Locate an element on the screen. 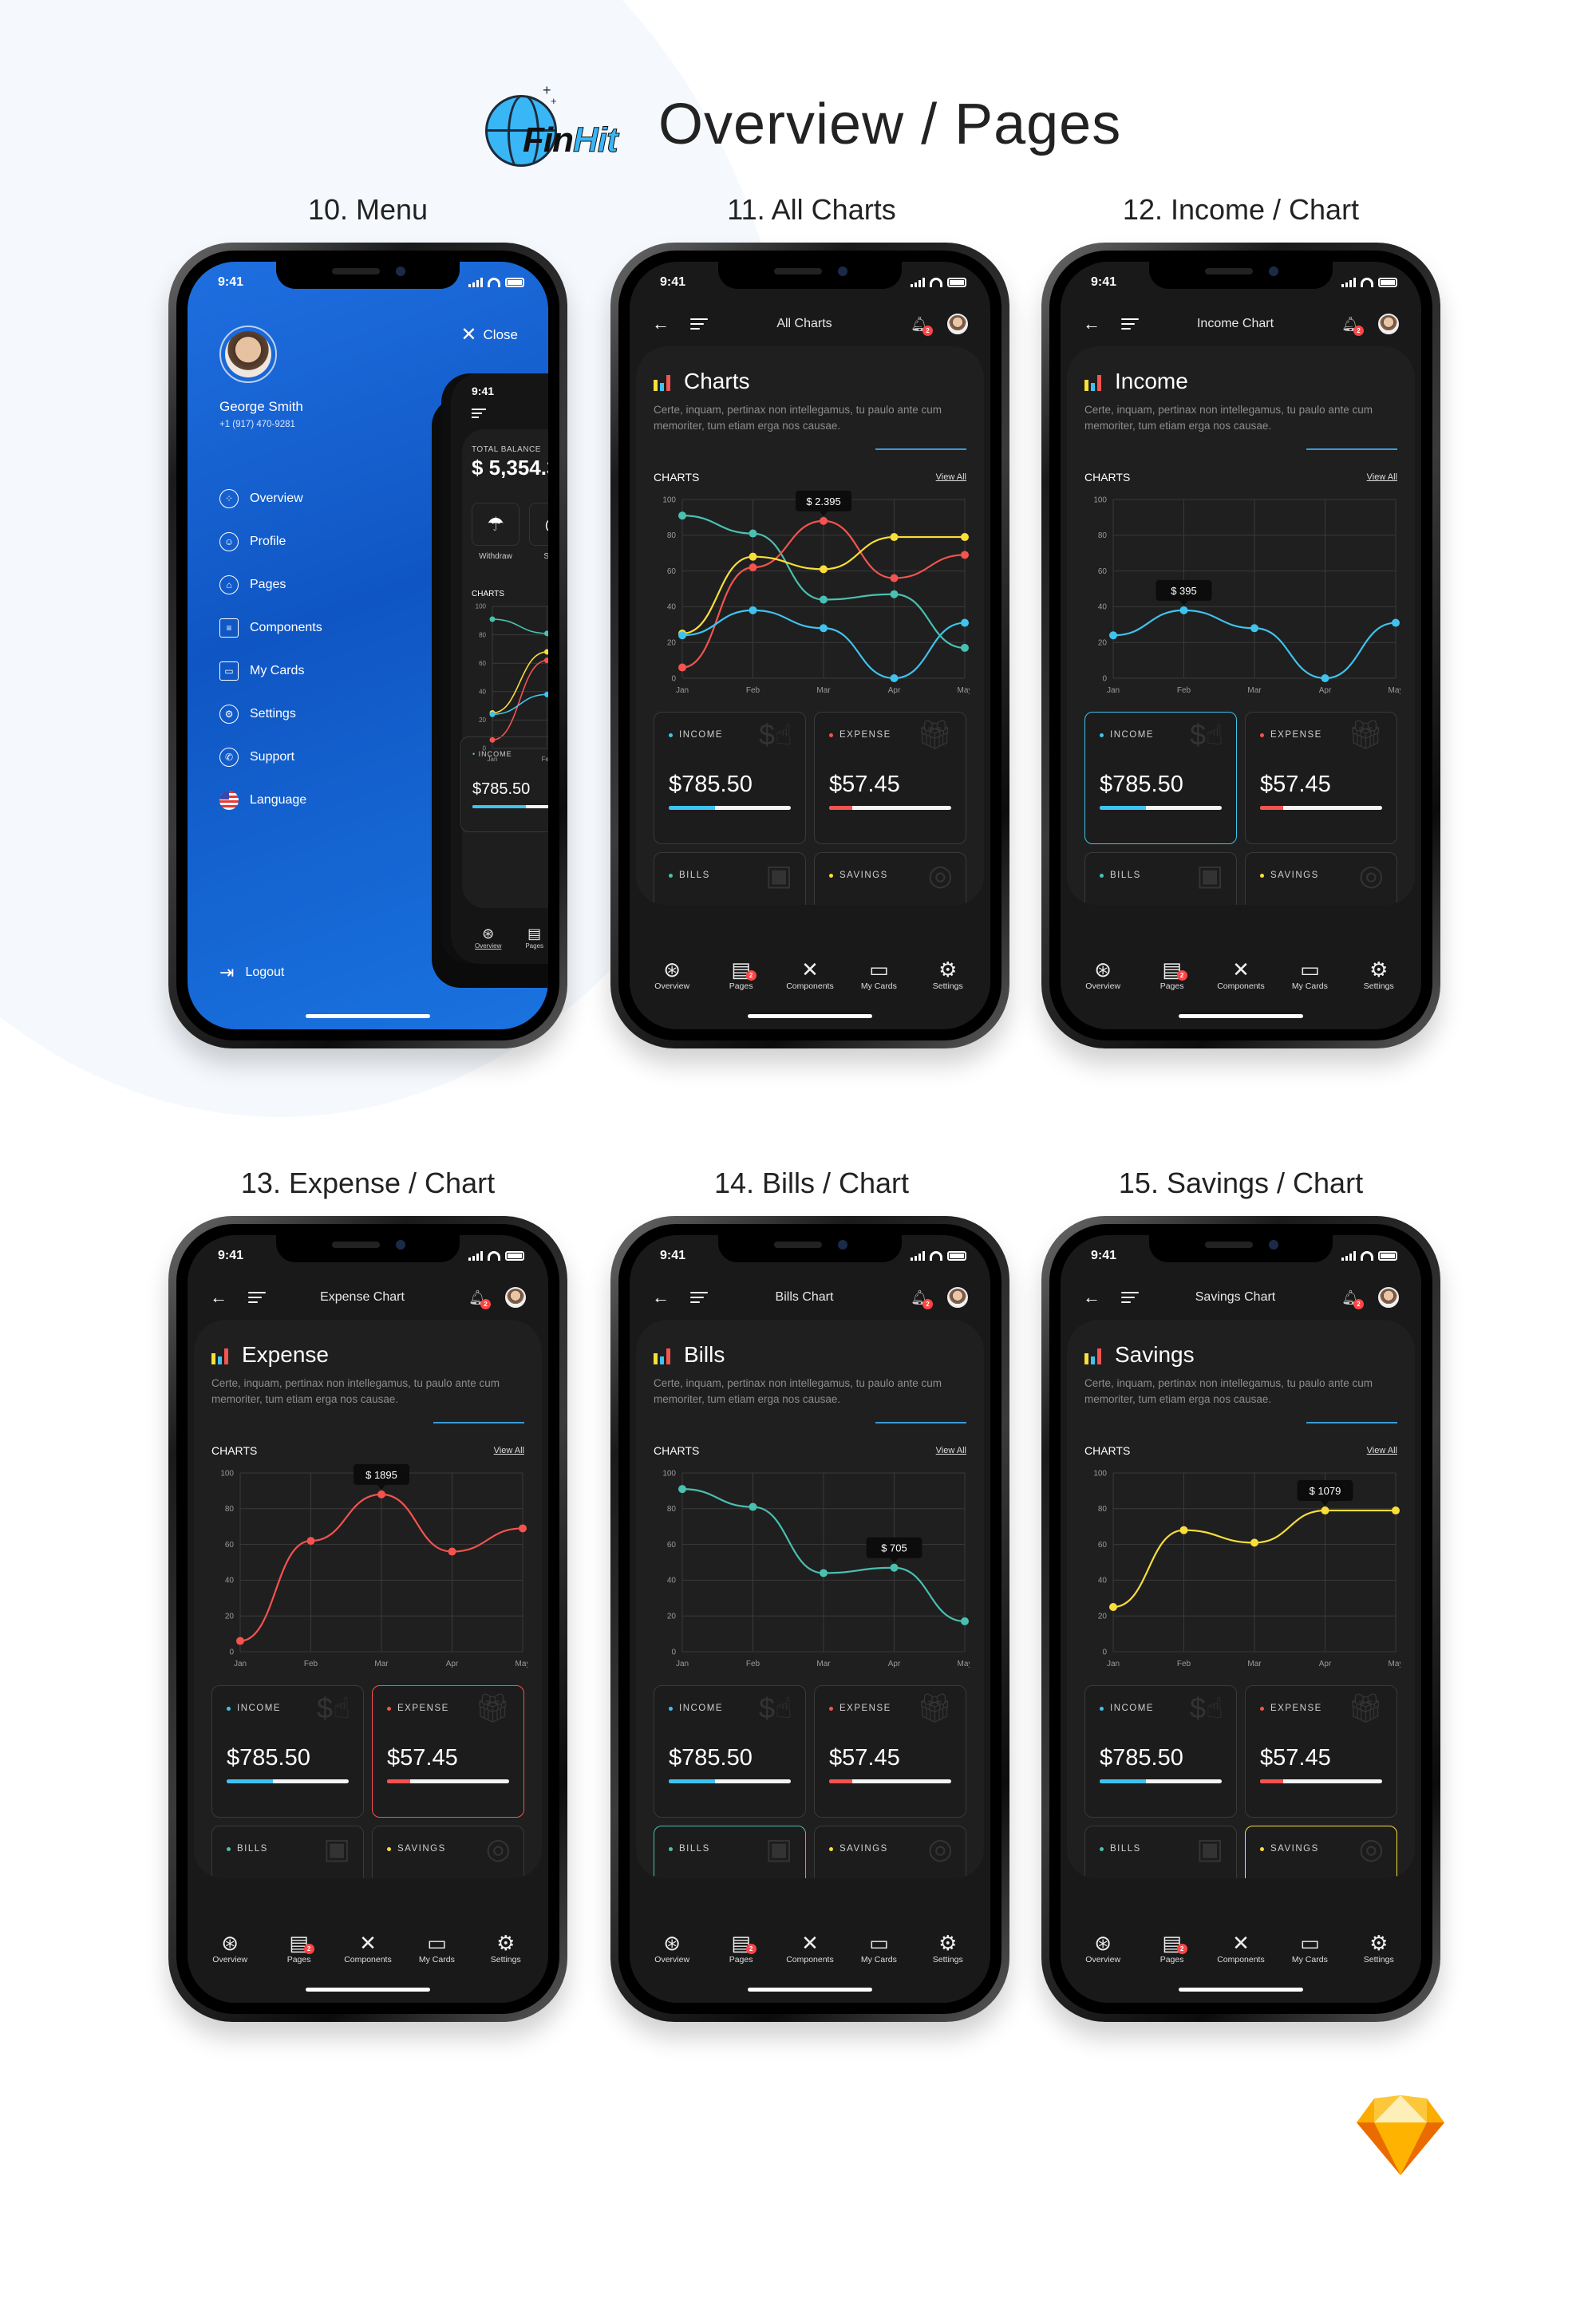  data-point-expense is located at coordinates (682, 667).